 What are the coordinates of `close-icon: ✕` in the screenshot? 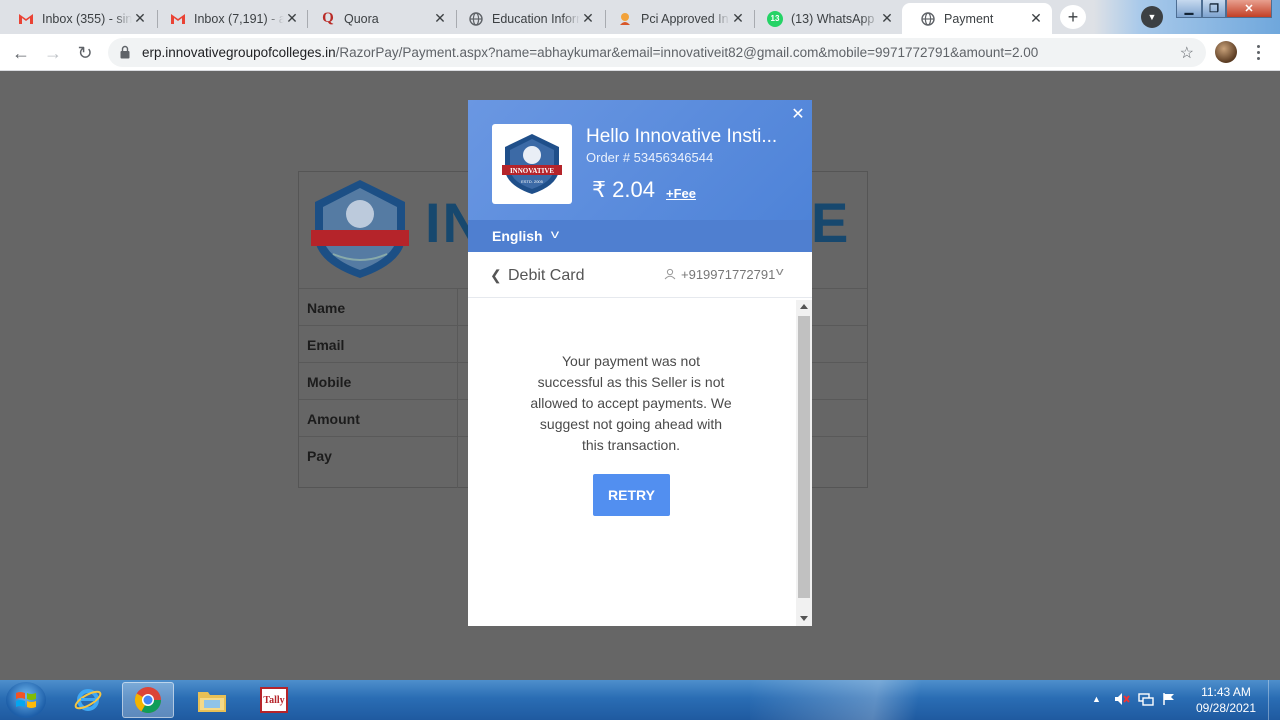 It's located at (798, 114).